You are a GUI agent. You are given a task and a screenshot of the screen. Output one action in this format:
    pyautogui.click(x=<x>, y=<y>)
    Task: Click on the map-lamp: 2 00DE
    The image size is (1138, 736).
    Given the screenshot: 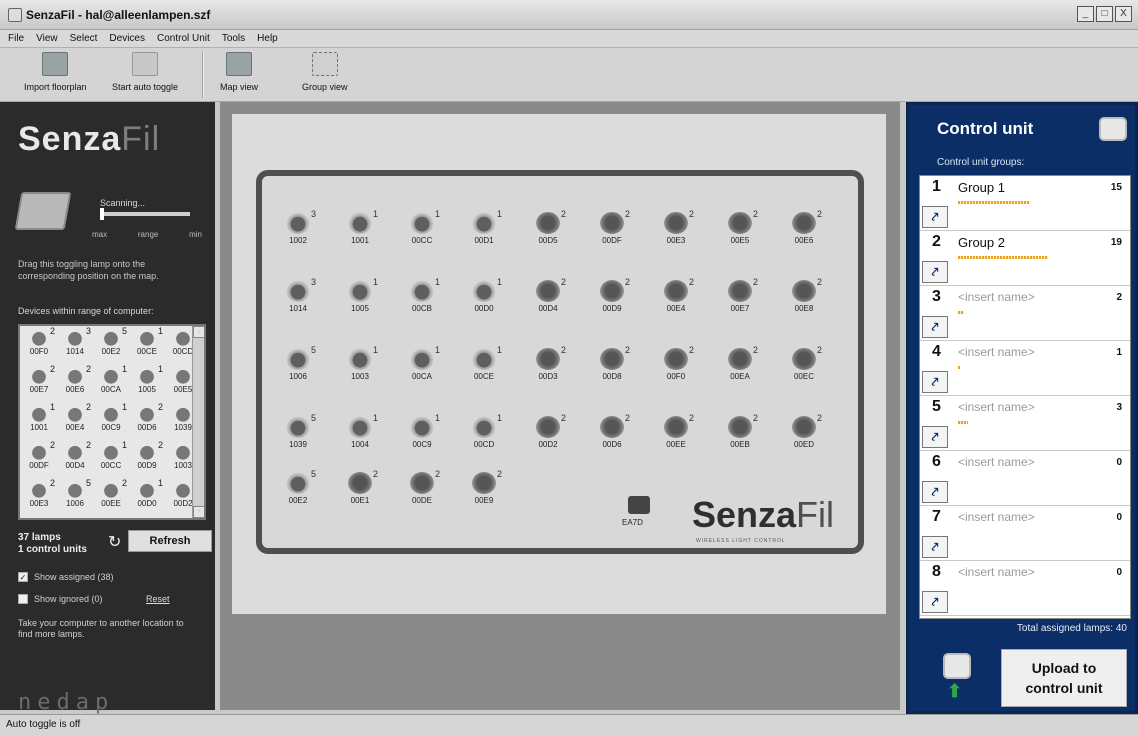 What is the action you would take?
    pyautogui.click(x=422, y=487)
    